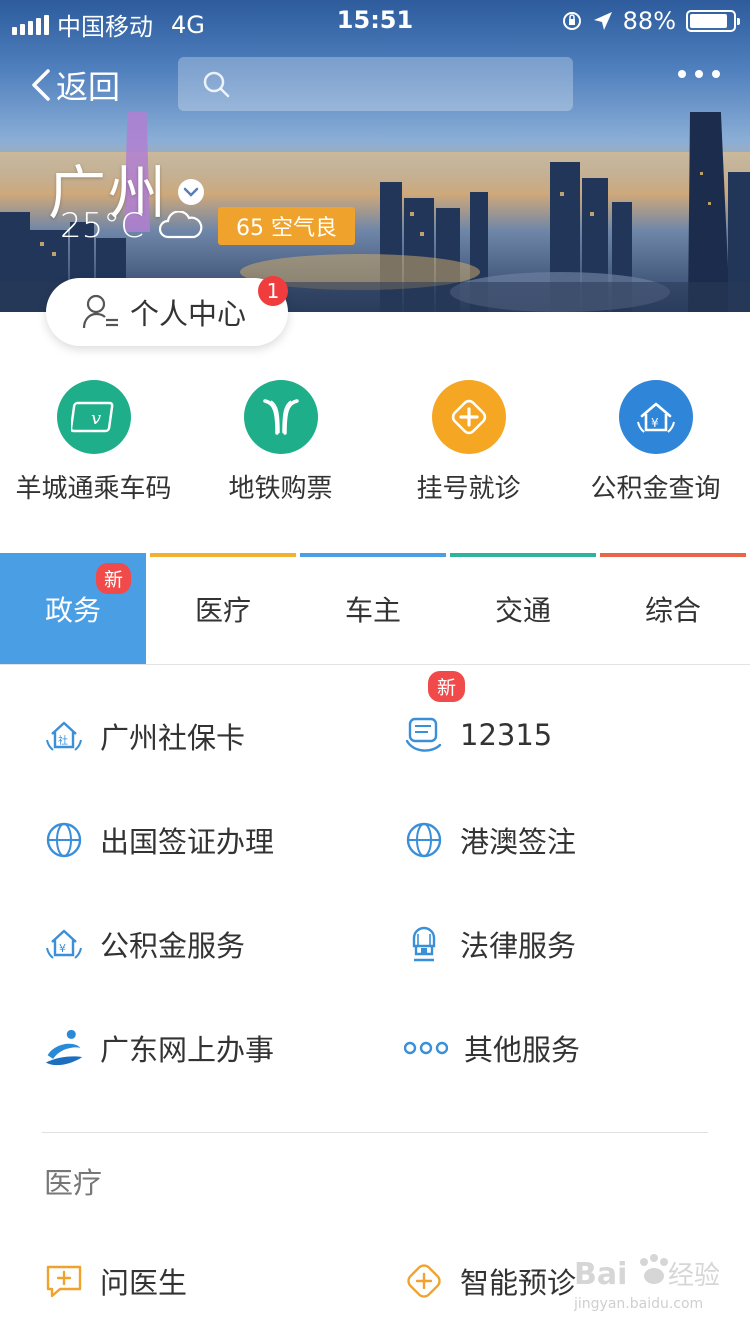 This screenshot has width=750, height=1334. I want to click on service-housing-fund: ¥ 公积金服务, so click(144, 944).